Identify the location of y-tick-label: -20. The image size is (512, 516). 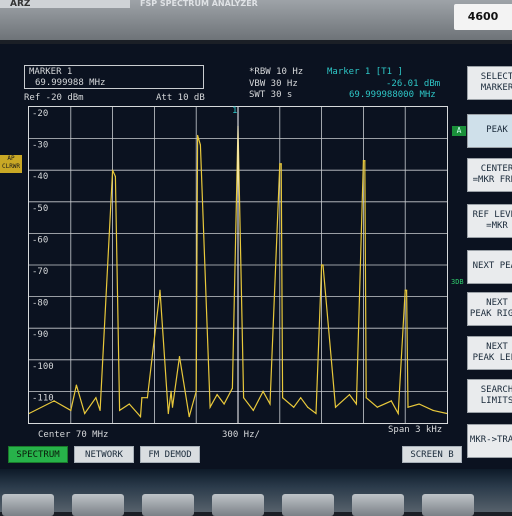
(40, 114).